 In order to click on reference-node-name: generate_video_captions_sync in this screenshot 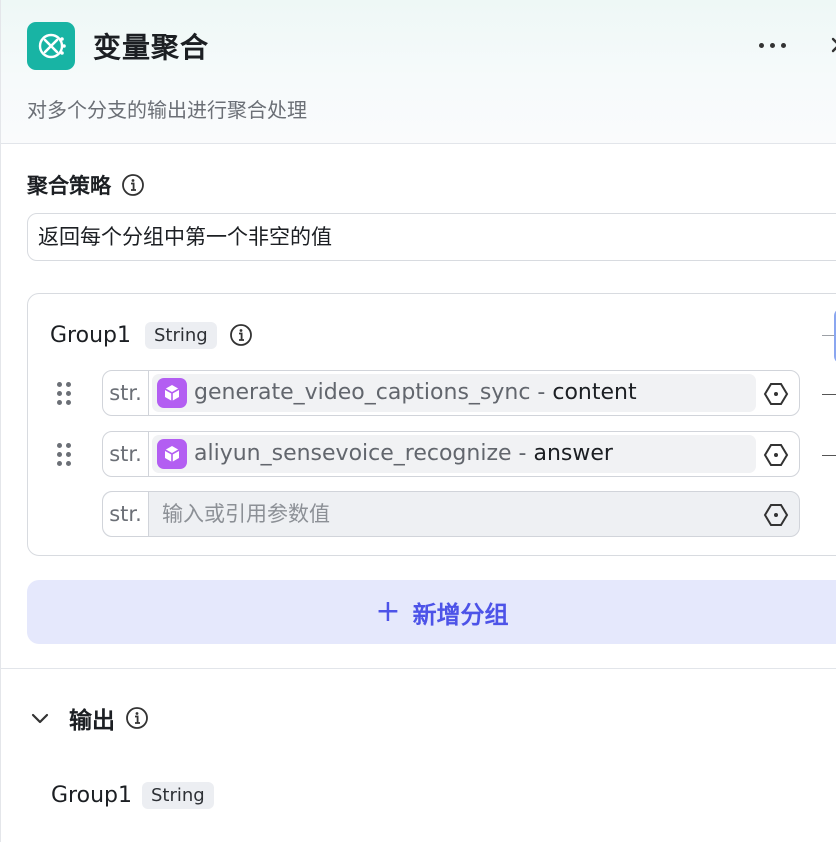, I will do `click(362, 392)`.